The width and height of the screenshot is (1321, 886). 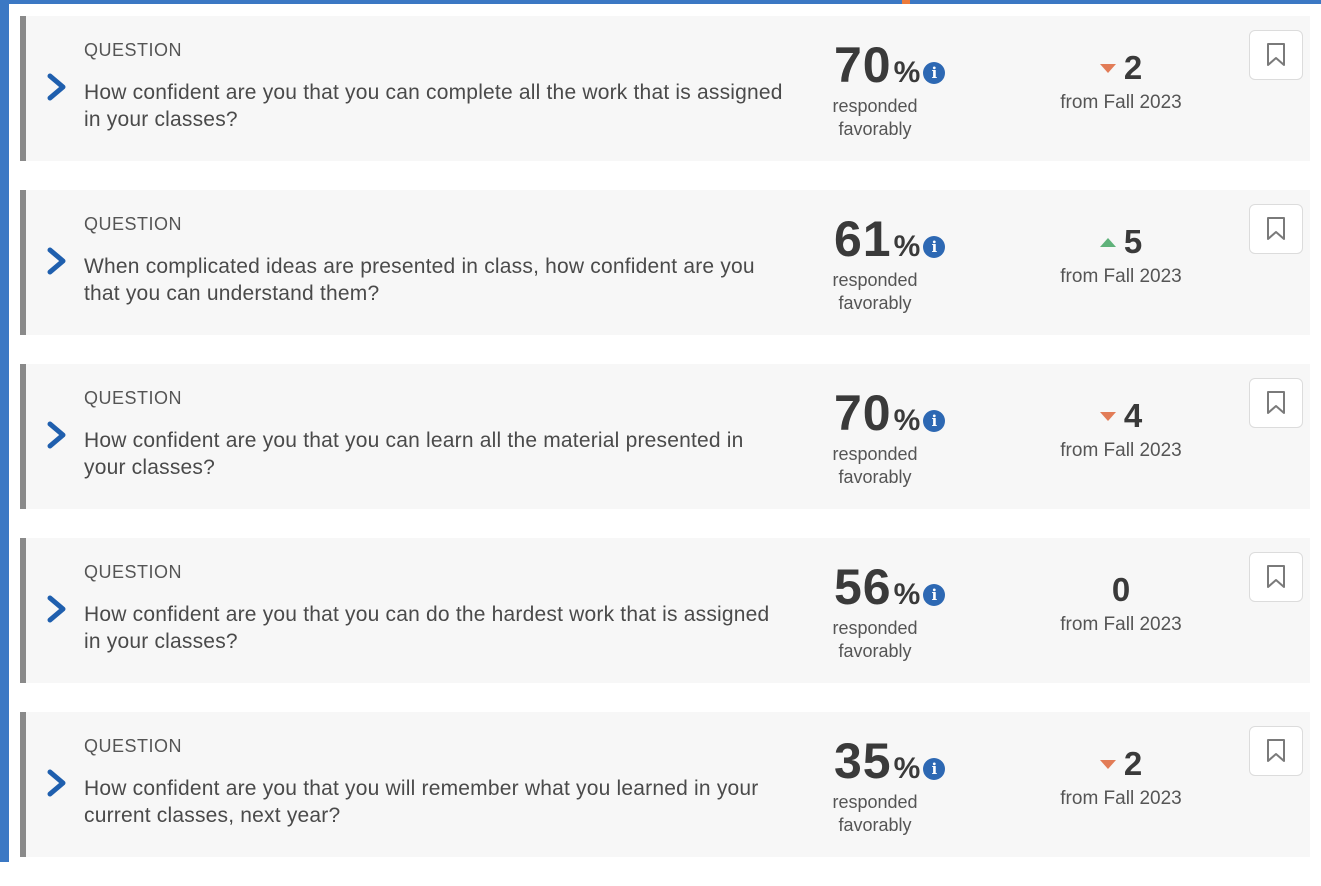 I want to click on left-border, so click(x=4, y=431).